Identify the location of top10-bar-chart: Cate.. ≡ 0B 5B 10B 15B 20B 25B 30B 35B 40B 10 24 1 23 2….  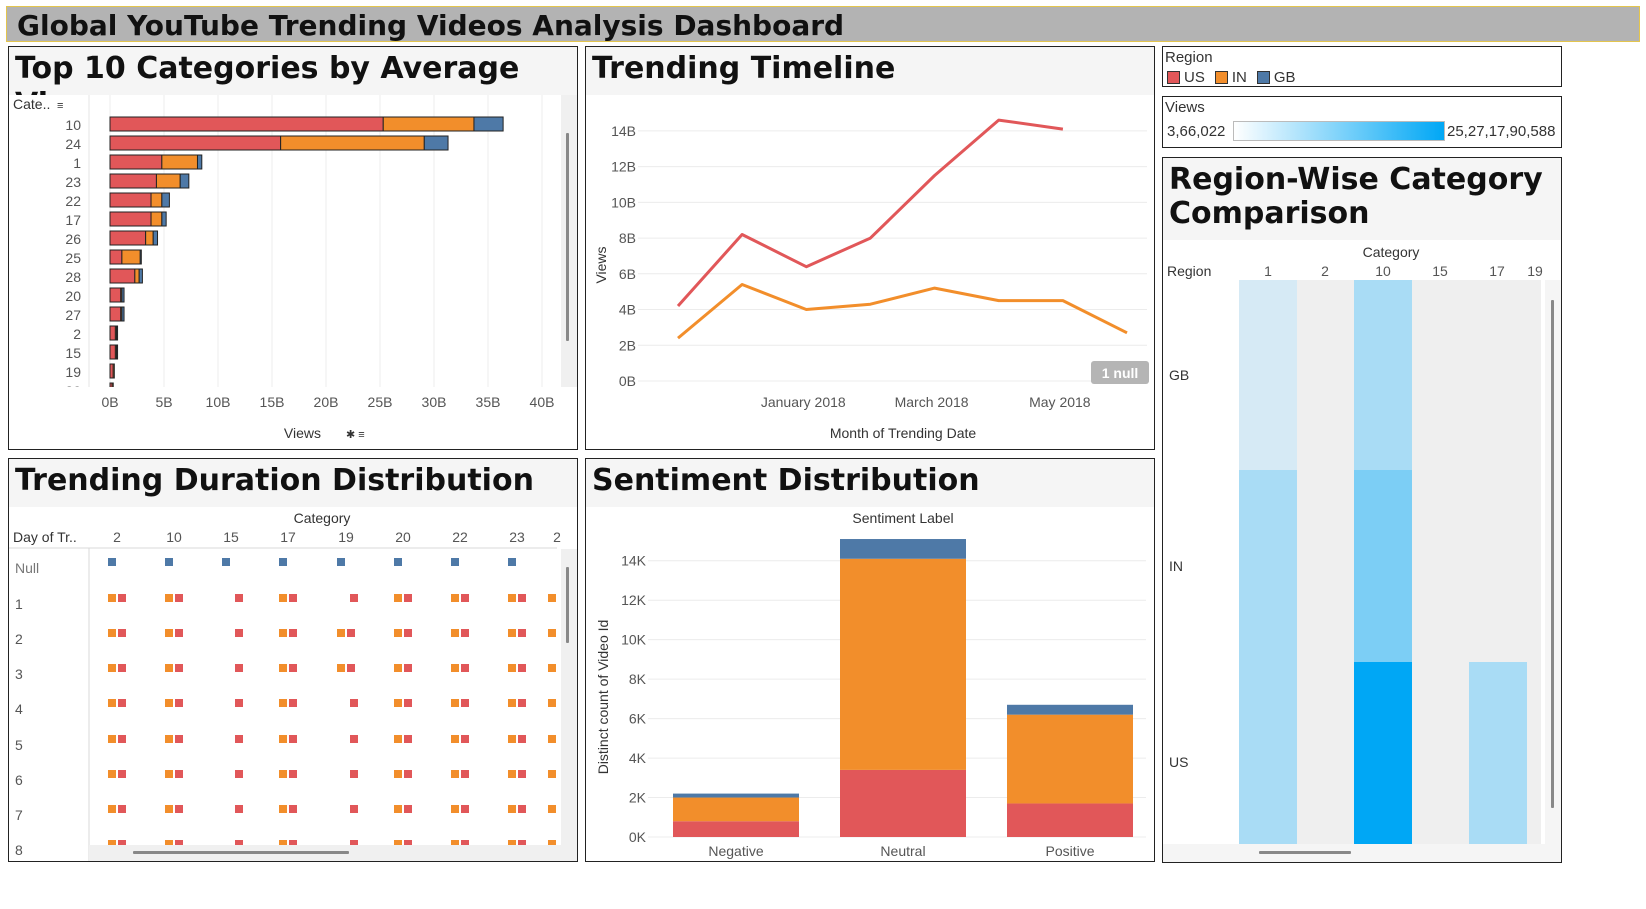
(293, 272).